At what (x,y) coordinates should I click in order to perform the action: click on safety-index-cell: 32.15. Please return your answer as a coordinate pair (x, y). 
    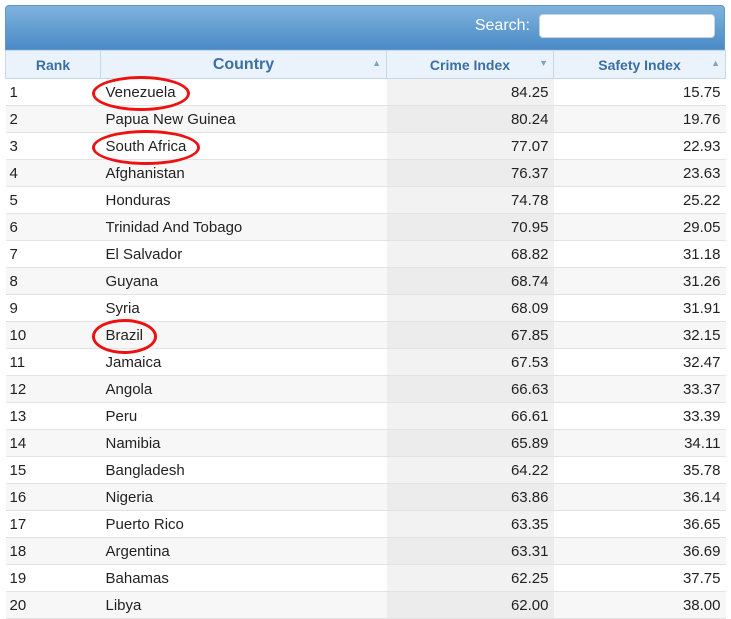
    Looking at the image, I should click on (639, 335).